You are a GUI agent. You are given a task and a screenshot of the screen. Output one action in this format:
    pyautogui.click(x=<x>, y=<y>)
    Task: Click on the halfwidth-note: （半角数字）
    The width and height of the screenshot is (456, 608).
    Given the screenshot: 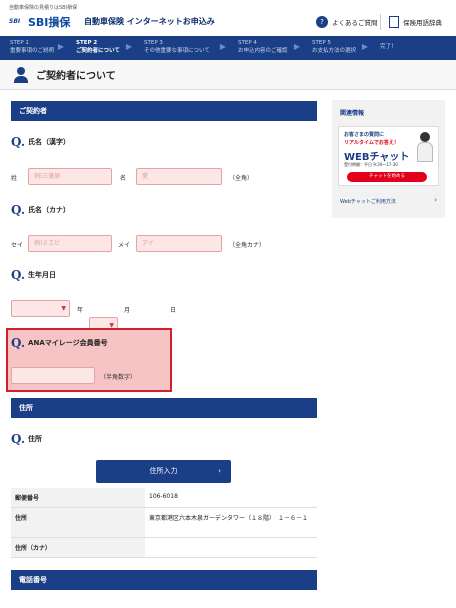 What is the action you would take?
    pyautogui.click(x=118, y=377)
    